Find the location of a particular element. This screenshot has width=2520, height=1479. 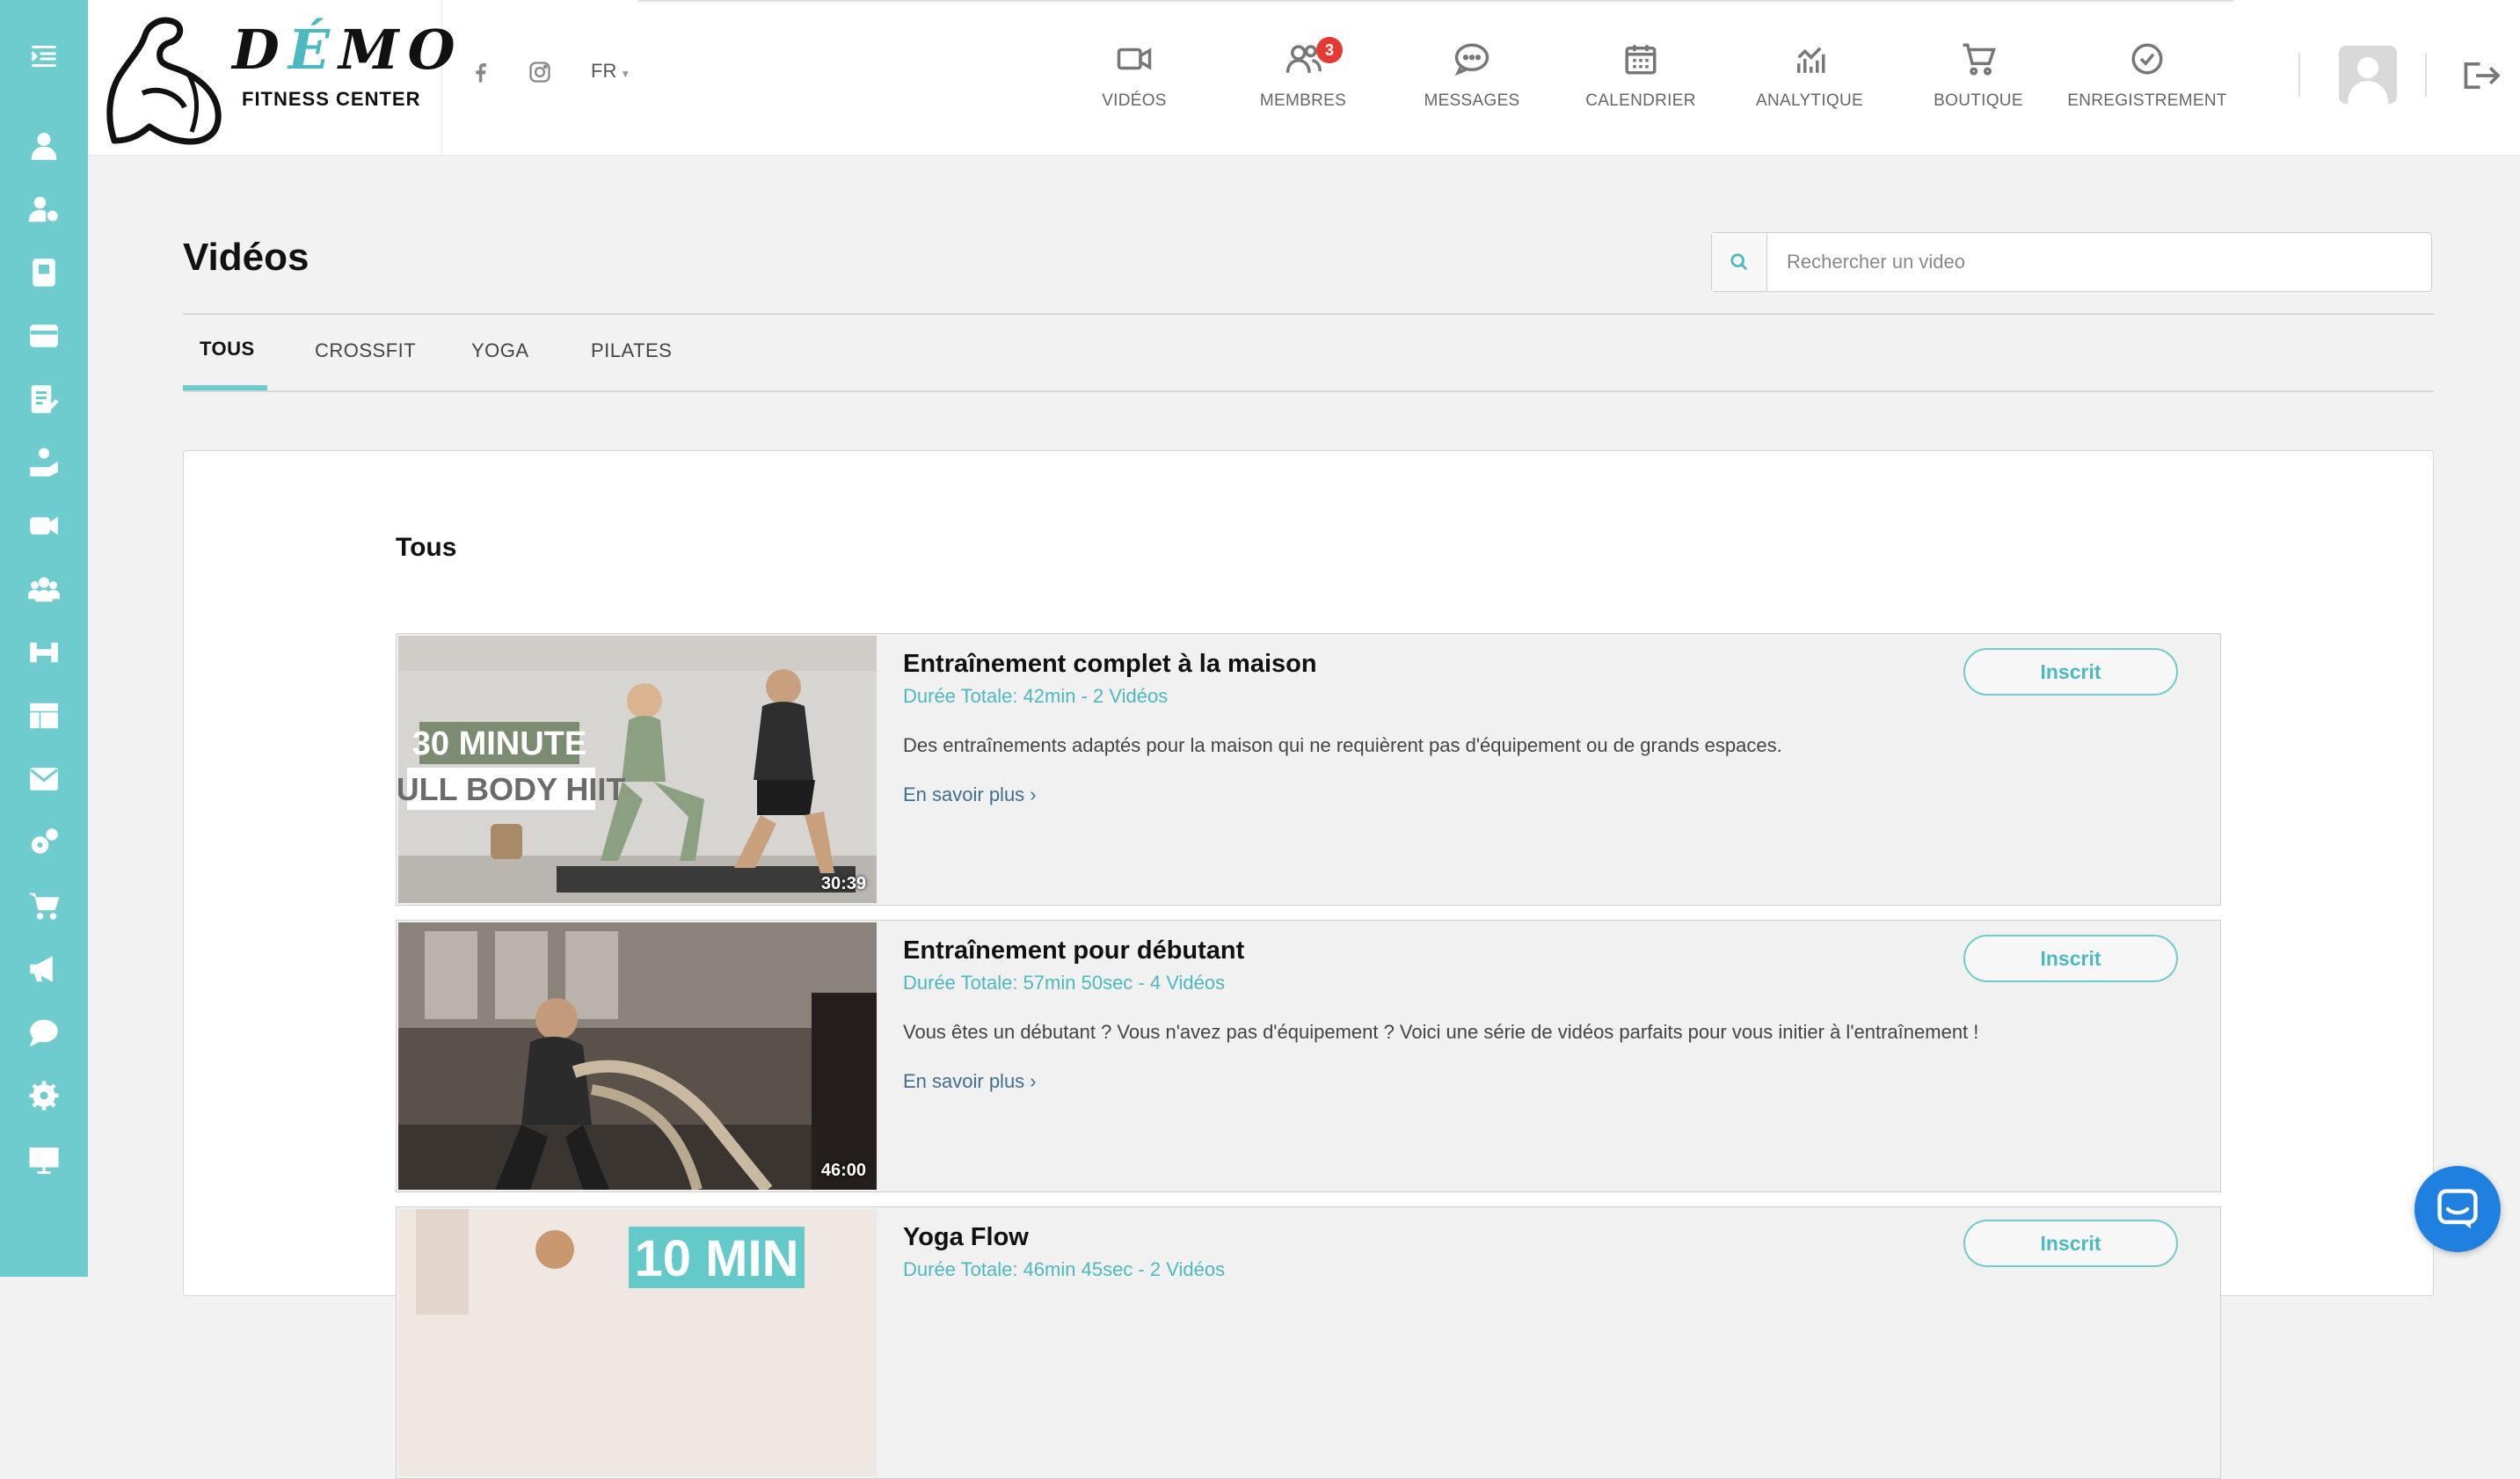

video-meta: Durée Totale: 42min - 2 Vidéos is located at coordinates (1036, 696).